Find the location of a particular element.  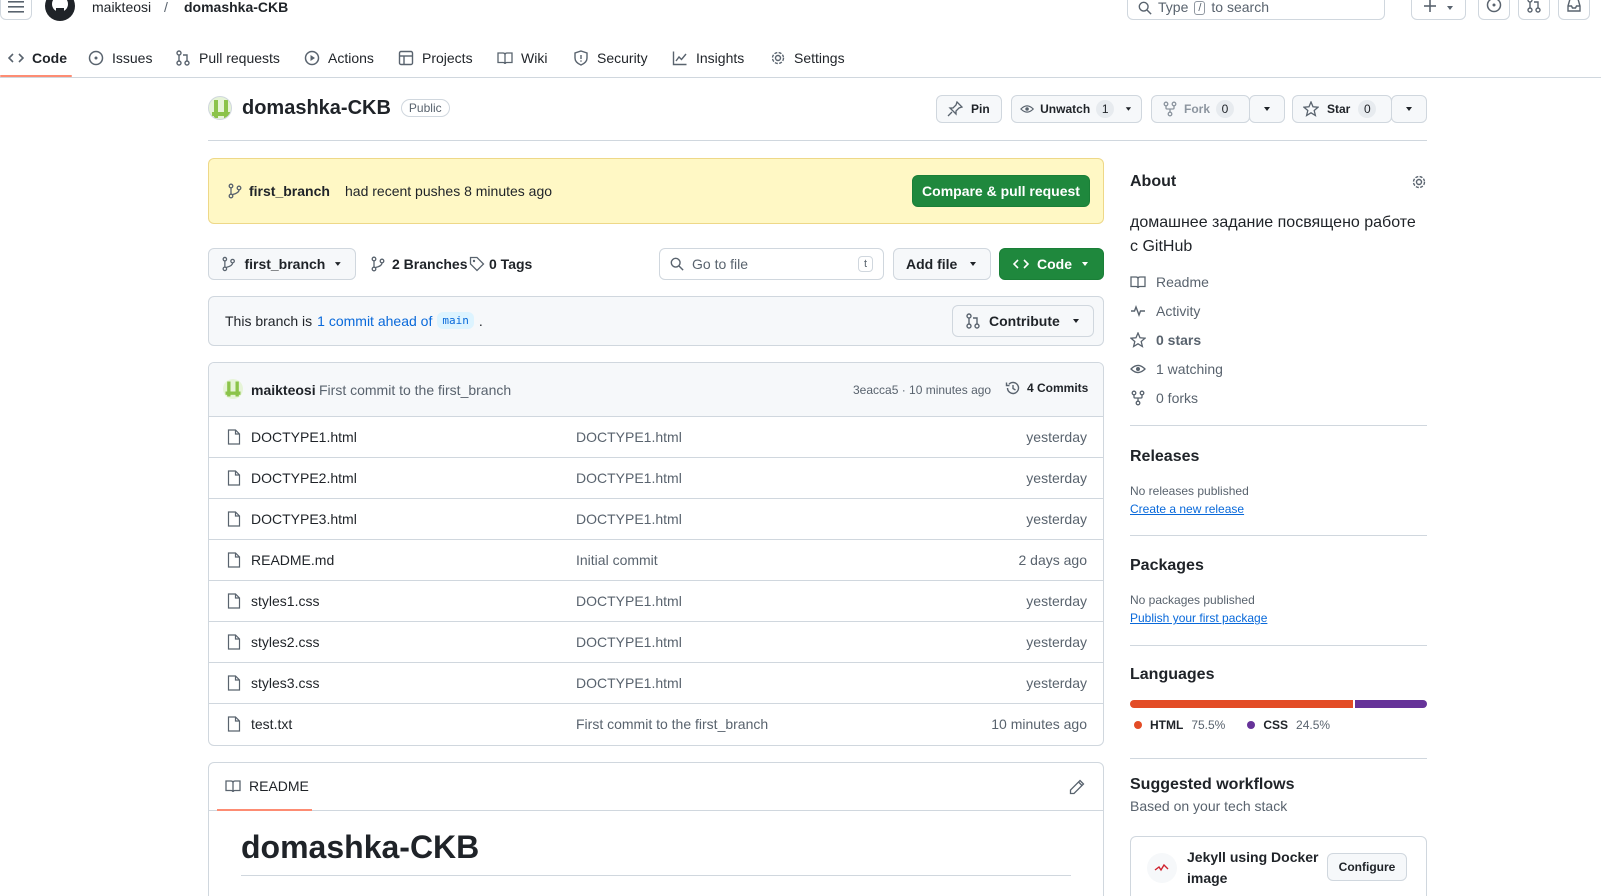

tab-actions: Actions is located at coordinates (339, 58).